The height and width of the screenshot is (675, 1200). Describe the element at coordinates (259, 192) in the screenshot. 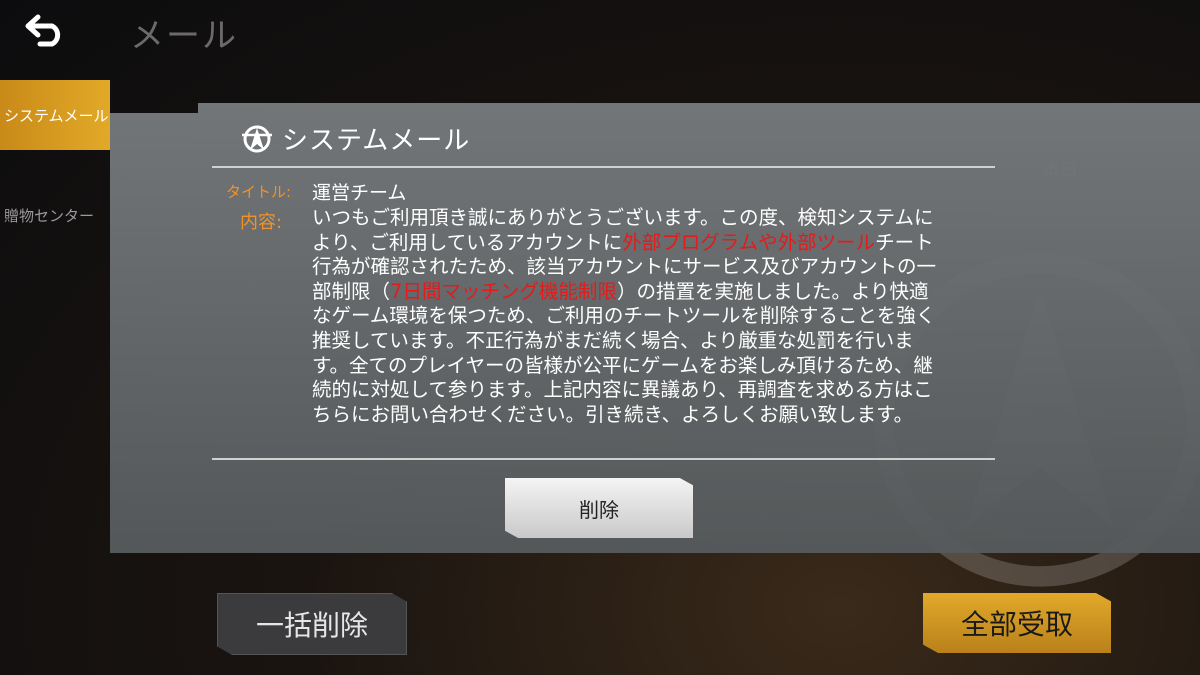

I see `subject-label: タイトル:` at that location.